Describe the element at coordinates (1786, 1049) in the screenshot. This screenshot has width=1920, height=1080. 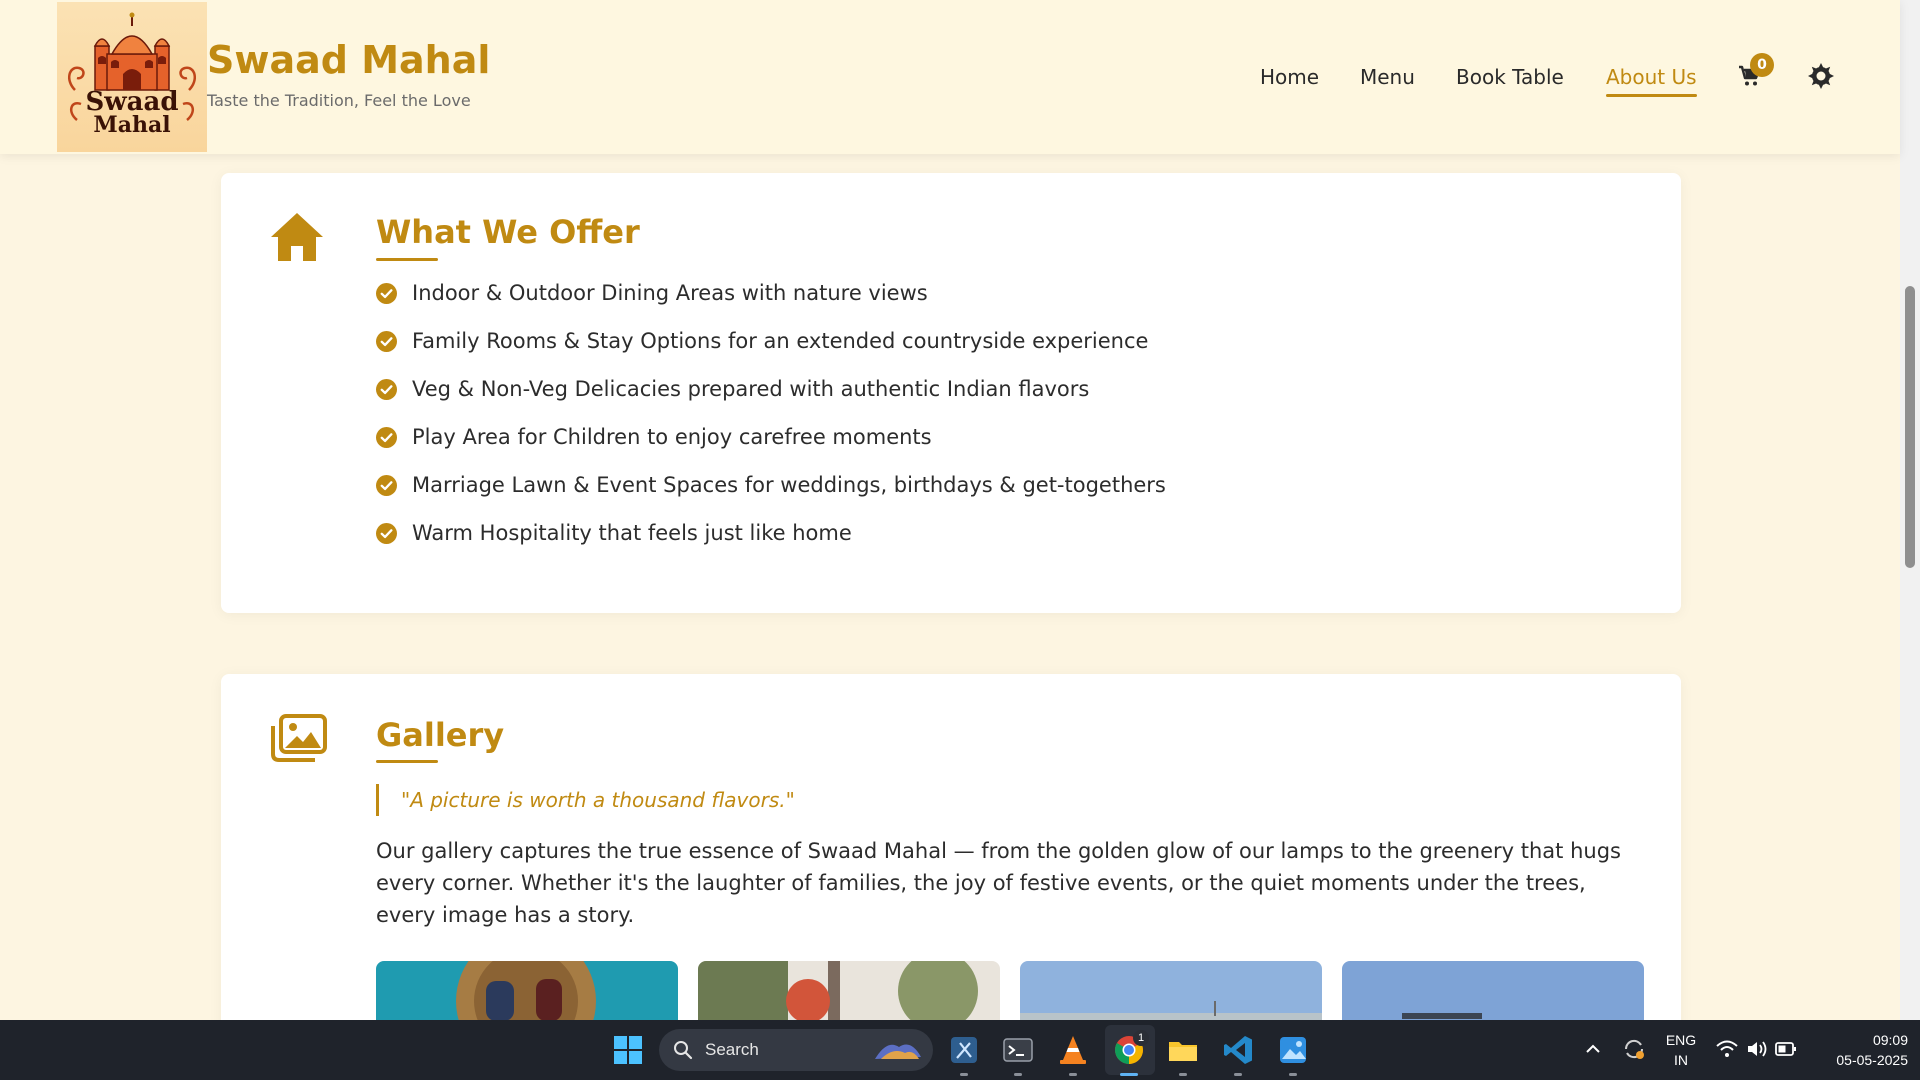
I see `battery-icon` at that location.